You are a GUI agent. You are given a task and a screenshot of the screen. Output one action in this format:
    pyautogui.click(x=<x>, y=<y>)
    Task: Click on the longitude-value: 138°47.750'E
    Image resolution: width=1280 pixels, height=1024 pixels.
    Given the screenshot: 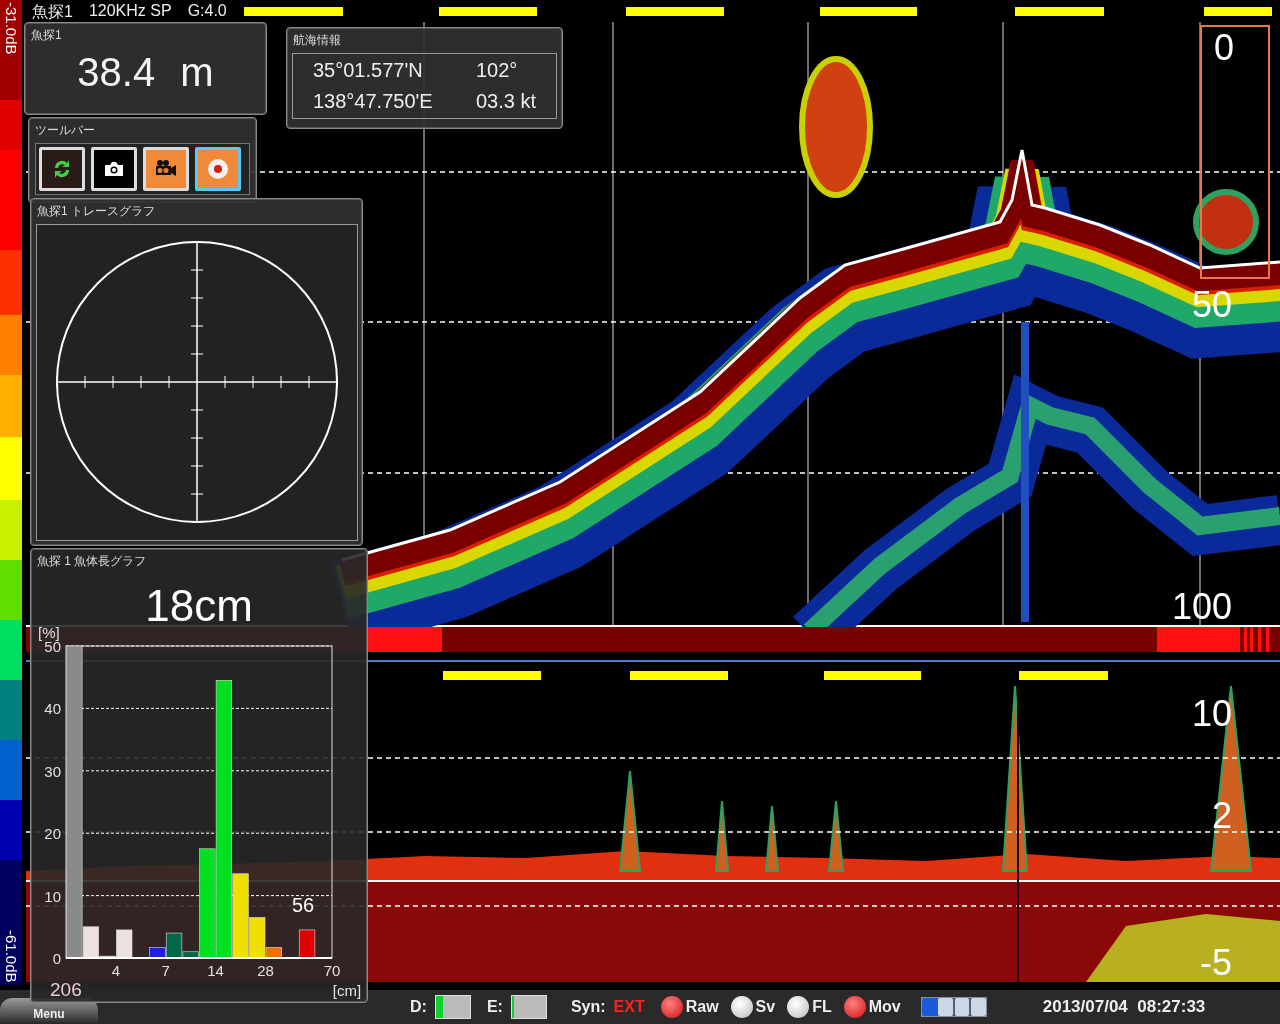 What is the action you would take?
    pyautogui.click(x=373, y=101)
    